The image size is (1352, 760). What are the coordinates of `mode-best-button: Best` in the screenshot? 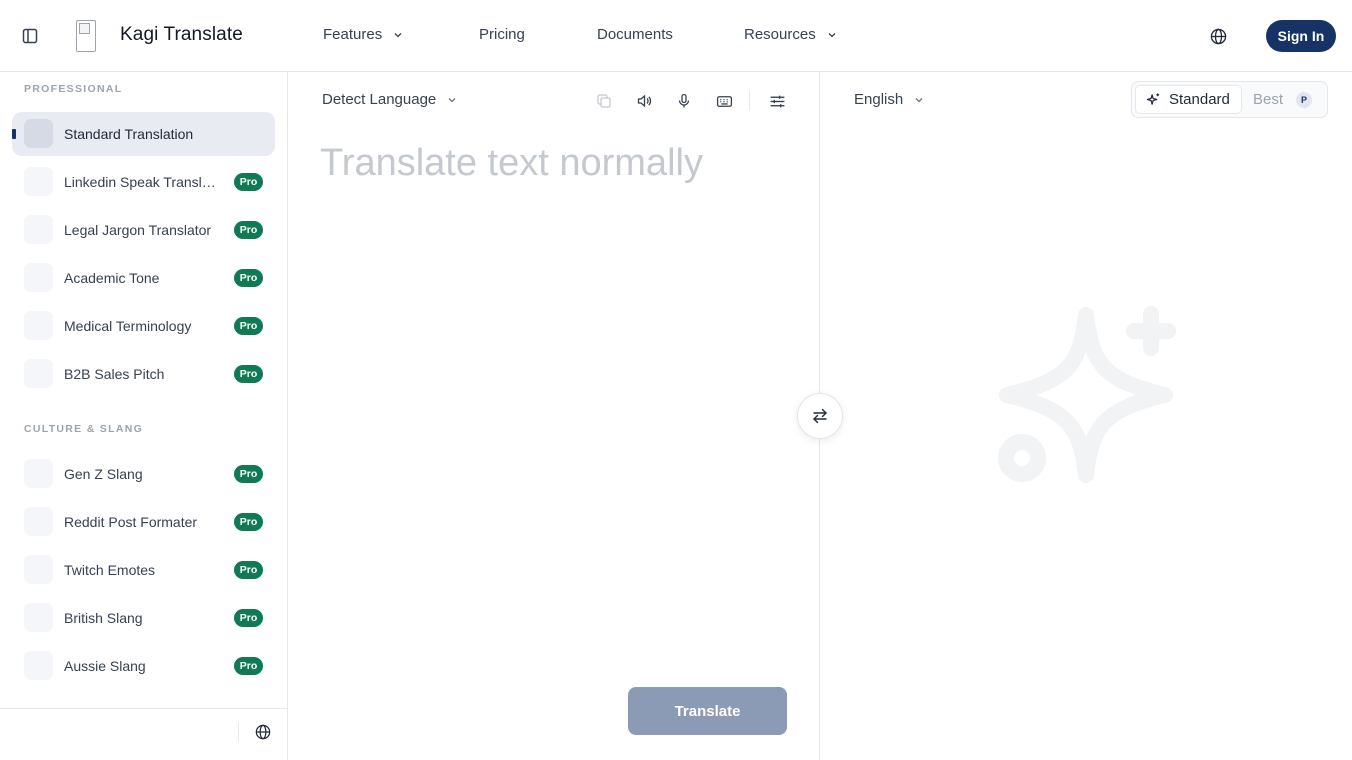 It's located at (1268, 99).